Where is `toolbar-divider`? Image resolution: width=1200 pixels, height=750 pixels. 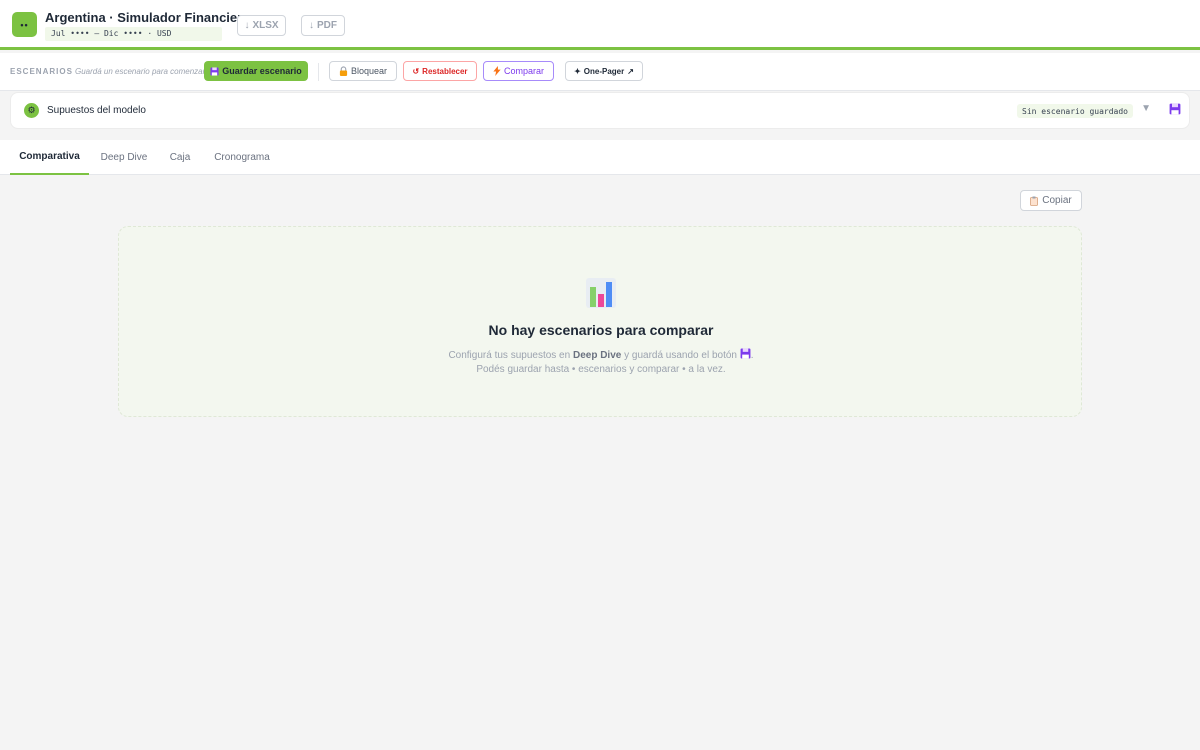 toolbar-divider is located at coordinates (318, 72).